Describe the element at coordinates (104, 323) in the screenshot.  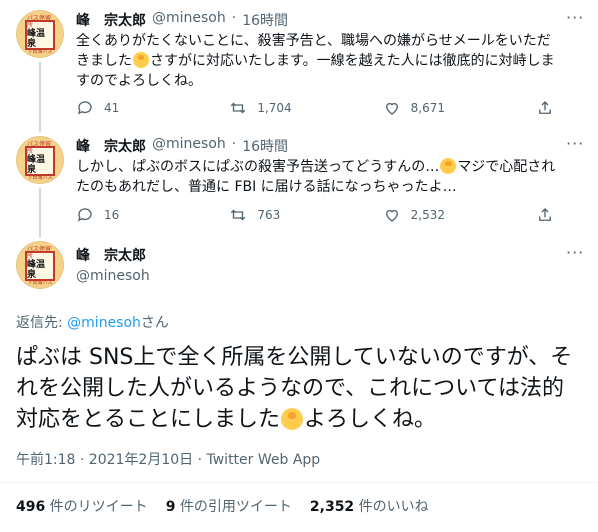
I see `reply-to-handle: @minesoh` at that location.